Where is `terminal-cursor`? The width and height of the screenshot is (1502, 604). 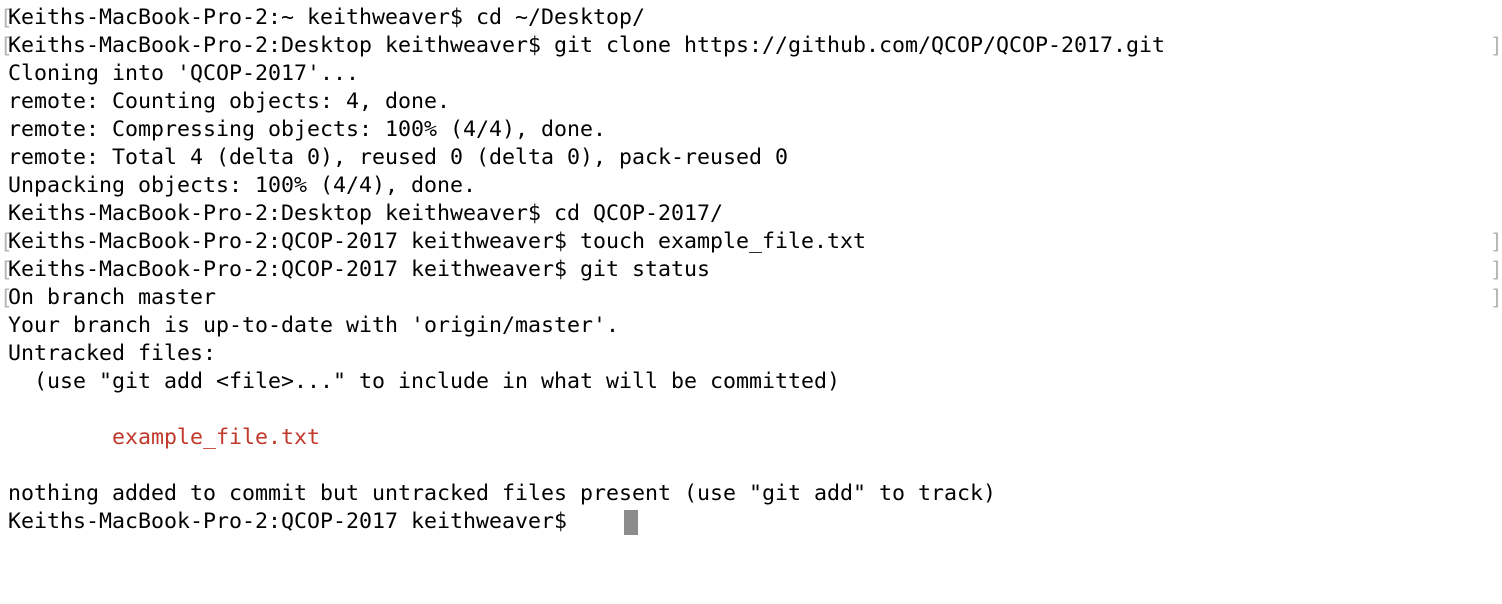
terminal-cursor is located at coordinates (631, 522).